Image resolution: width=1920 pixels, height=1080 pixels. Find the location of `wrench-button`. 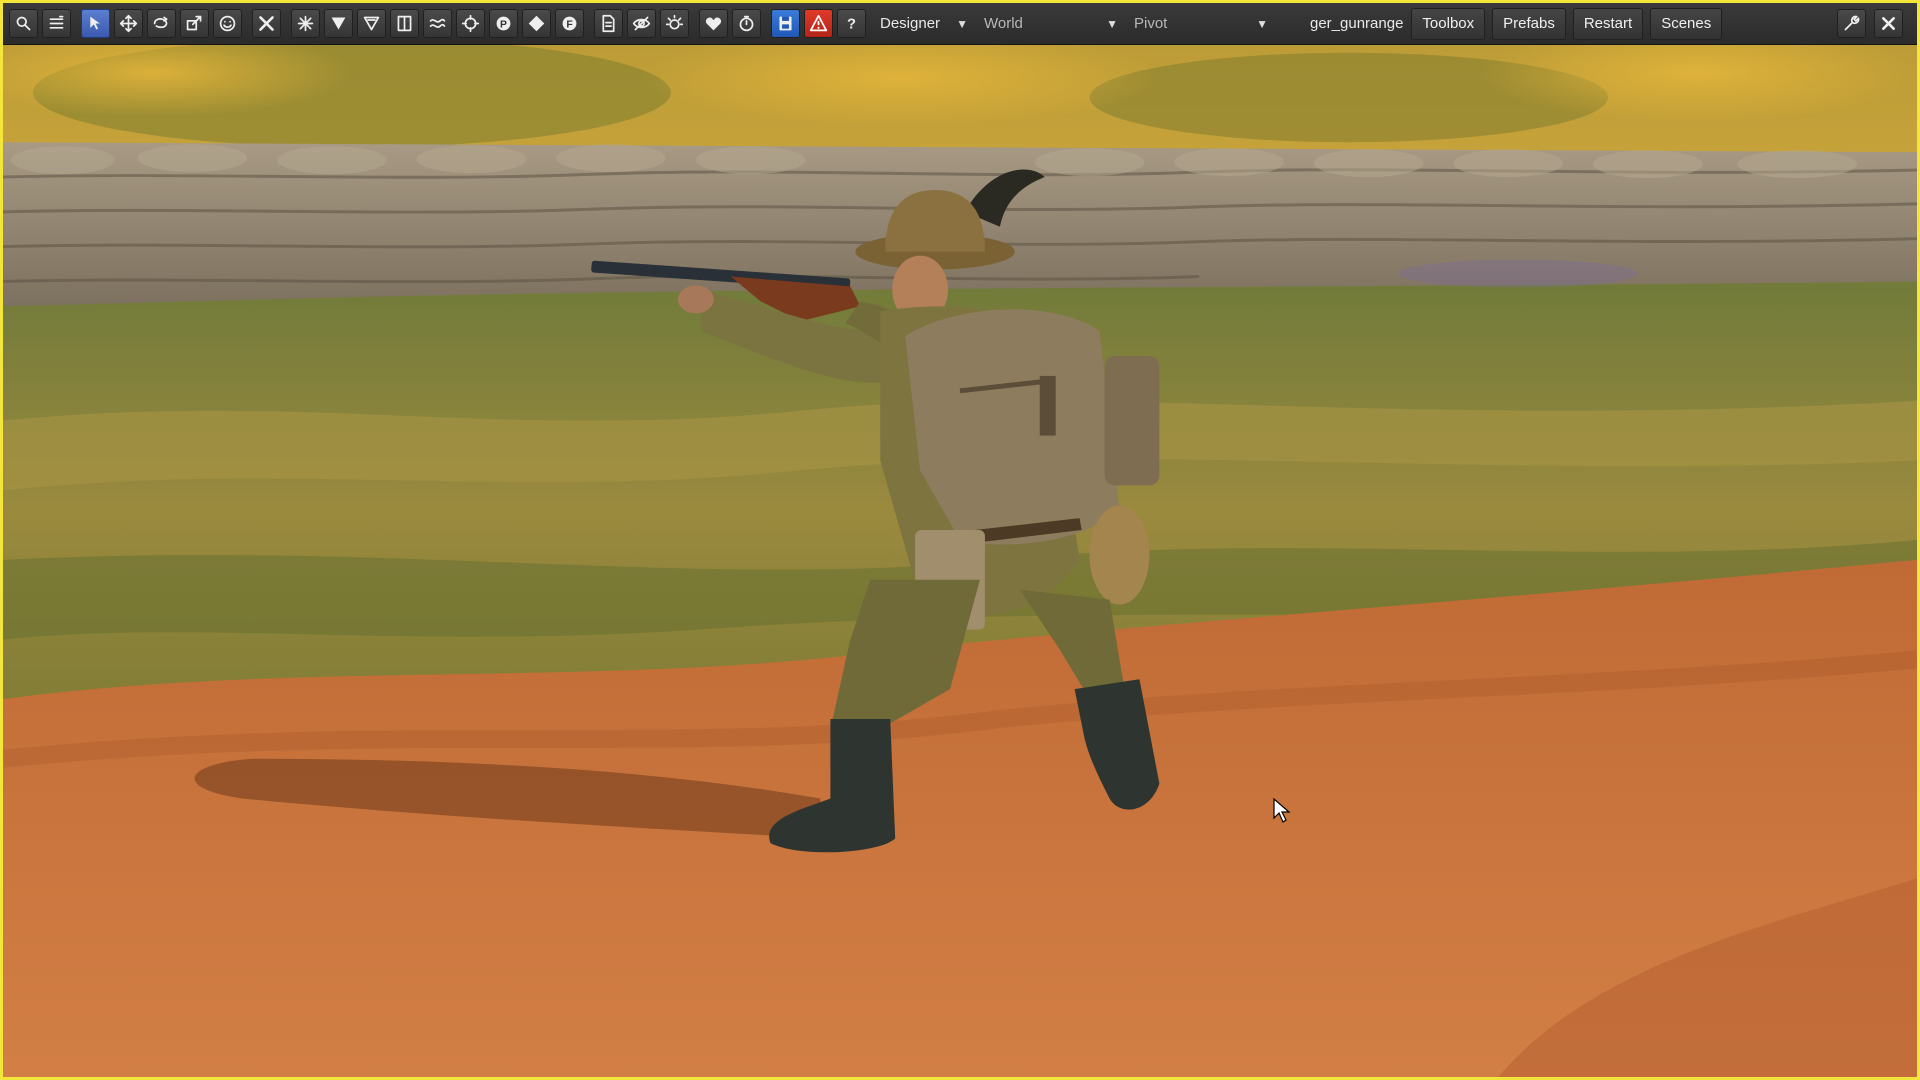

wrench-button is located at coordinates (1851, 23).